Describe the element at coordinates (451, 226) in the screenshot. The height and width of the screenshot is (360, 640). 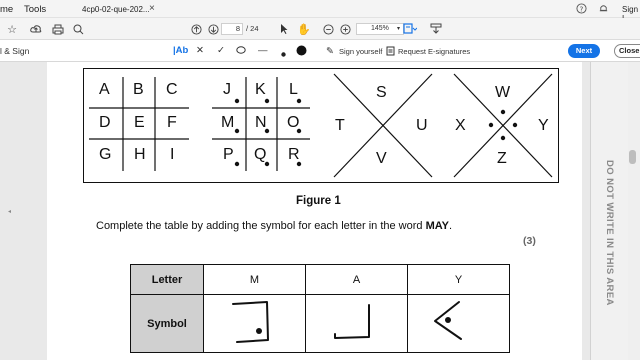
I see `question-end: .` at that location.